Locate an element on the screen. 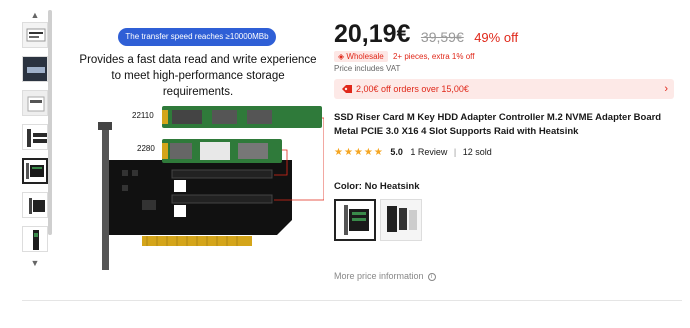 The width and height of the screenshot is (690, 328). chevron-down-icon: ▼ is located at coordinates (35, 263).